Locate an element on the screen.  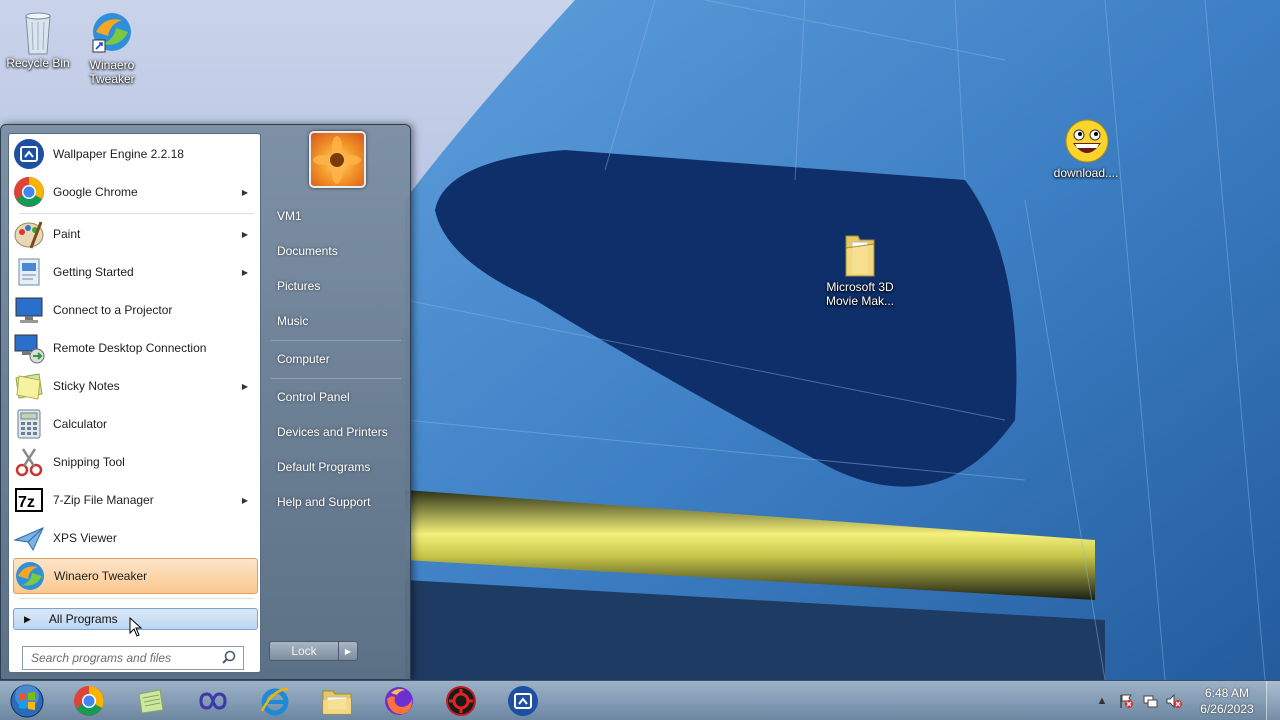
program-wallpaper-engine: Wallpaper Engine 2.2.18 is located at coordinates (135, 154).